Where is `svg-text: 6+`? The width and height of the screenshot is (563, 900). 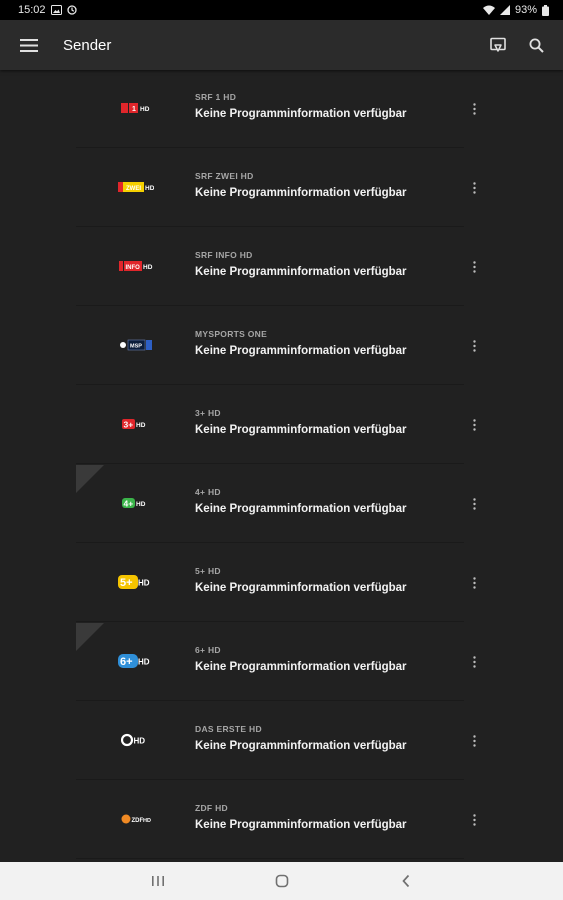
svg-text: 6+ is located at coordinates (126, 662).